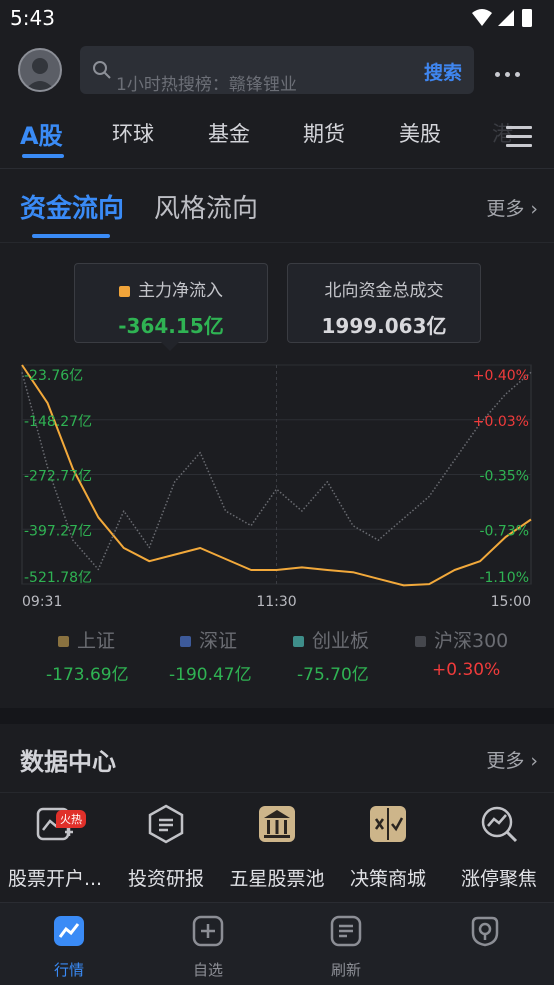 This screenshot has width=554, height=985. What do you see at coordinates (420, 641) in the screenshot?
I see `legend-dot-csi300` at bounding box center [420, 641].